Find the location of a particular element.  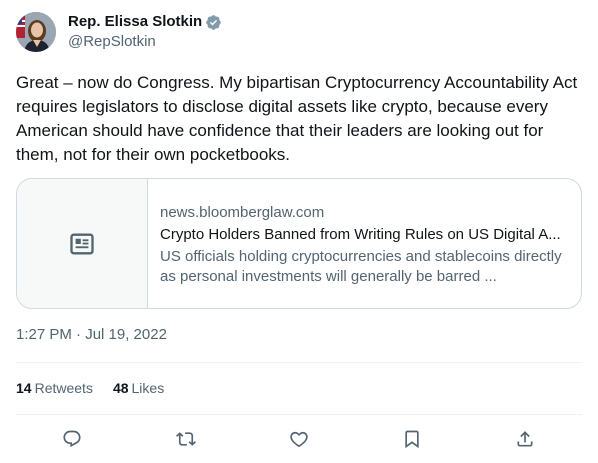

reply-button is located at coordinates (72, 439).